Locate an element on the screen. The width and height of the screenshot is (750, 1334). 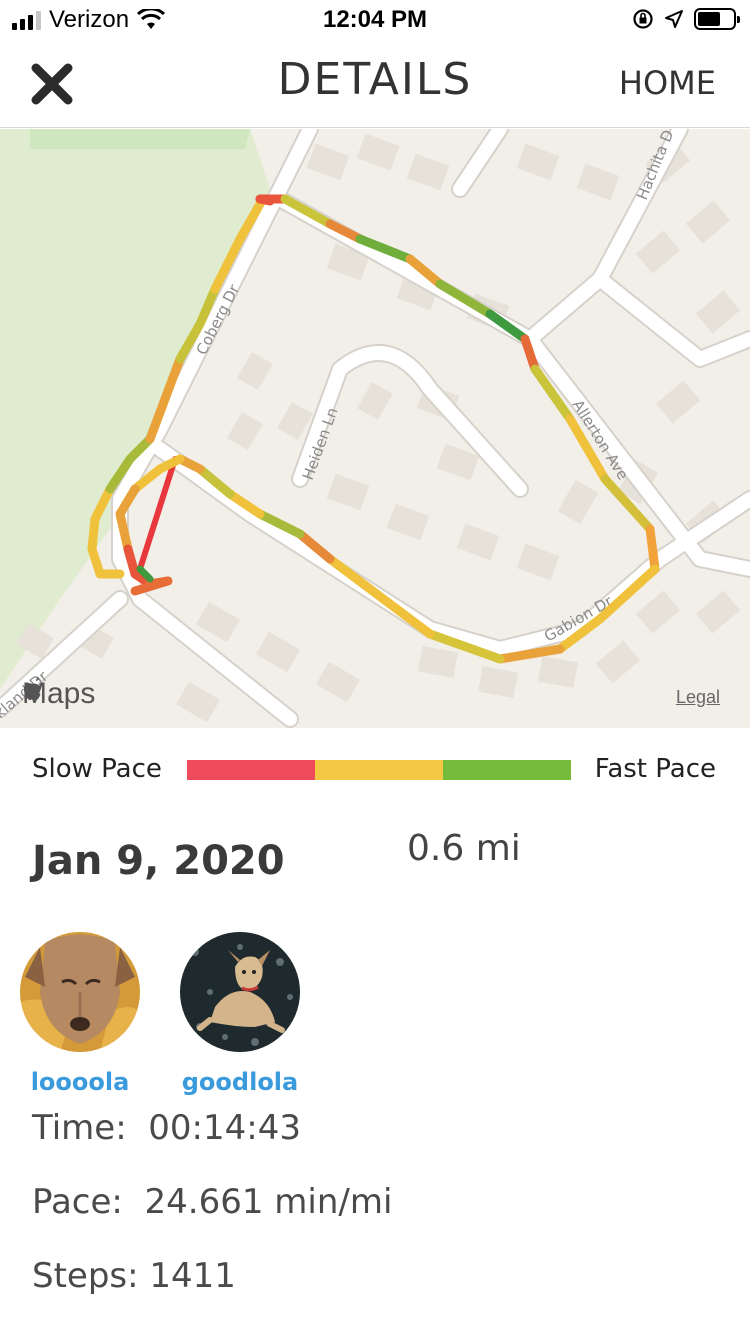
header: DETAILS HOME is located at coordinates (375, 84).